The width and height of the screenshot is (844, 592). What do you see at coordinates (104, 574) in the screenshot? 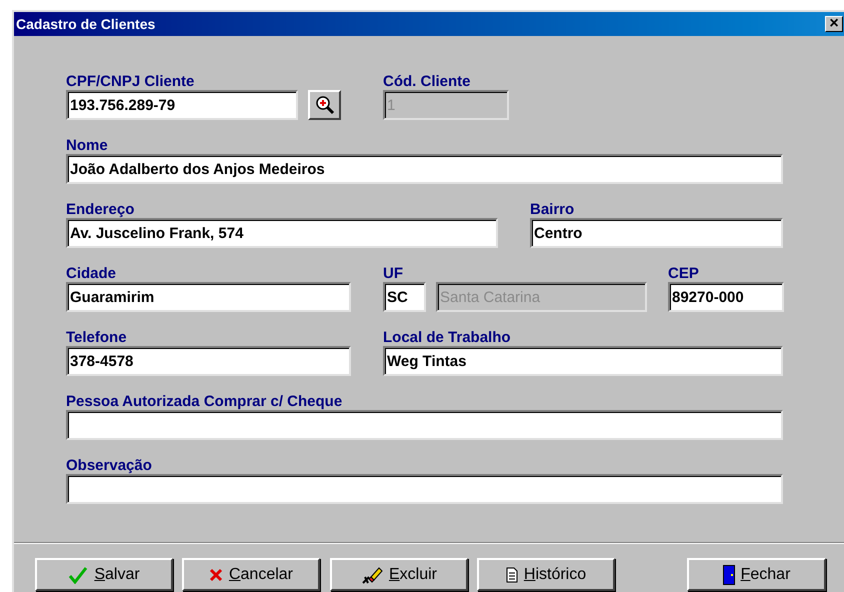
I see `action-button: Salvar` at bounding box center [104, 574].